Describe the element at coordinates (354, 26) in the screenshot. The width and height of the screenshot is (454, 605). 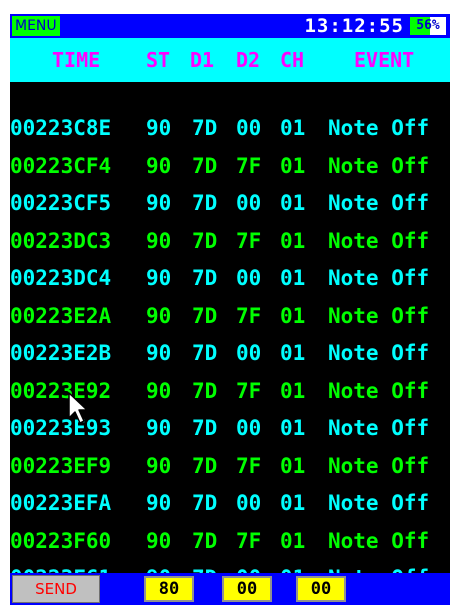
I see `clock-display: 13:12:55` at that location.